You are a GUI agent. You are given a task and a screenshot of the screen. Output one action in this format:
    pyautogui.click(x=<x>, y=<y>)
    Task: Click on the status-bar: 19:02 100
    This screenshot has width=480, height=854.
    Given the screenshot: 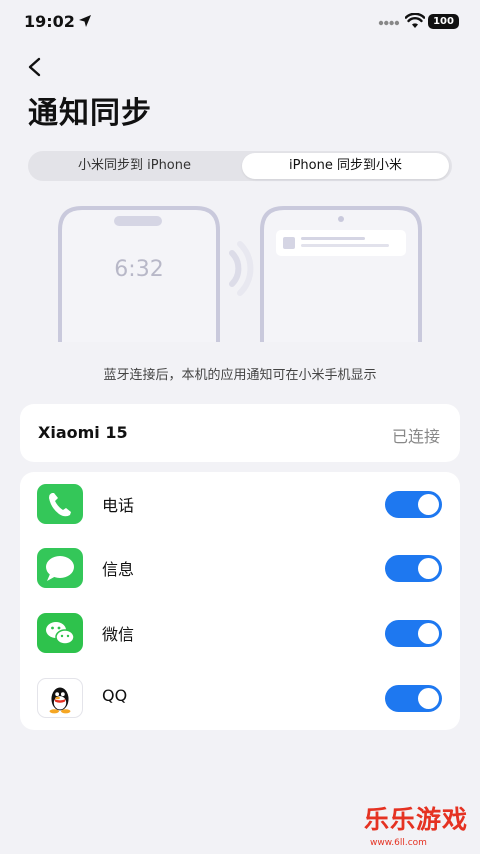 What is the action you would take?
    pyautogui.click(x=240, y=23)
    